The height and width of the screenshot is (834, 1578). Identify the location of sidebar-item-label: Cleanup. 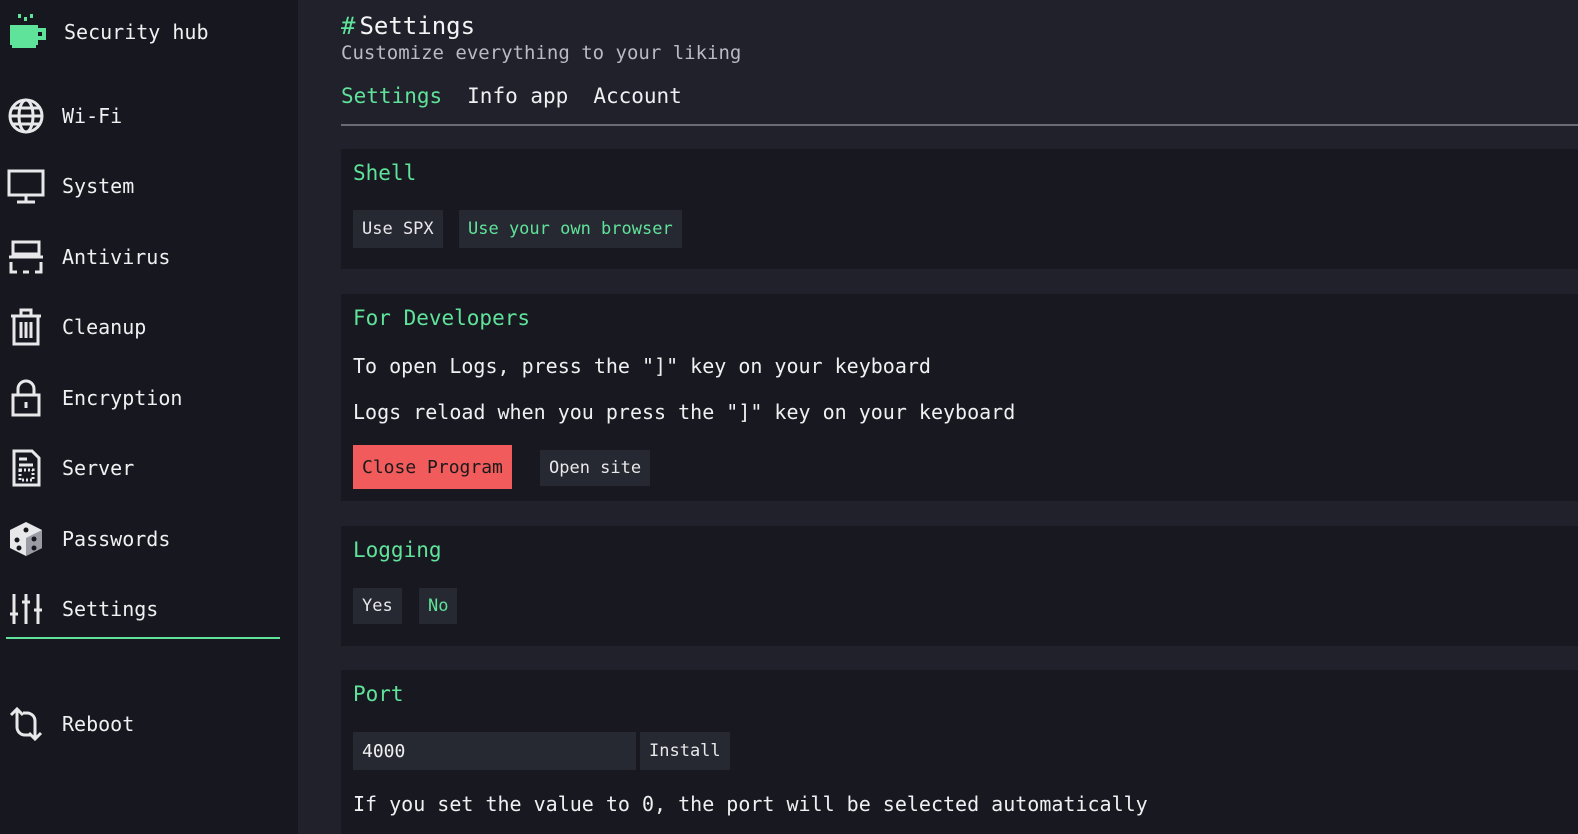
(104, 327).